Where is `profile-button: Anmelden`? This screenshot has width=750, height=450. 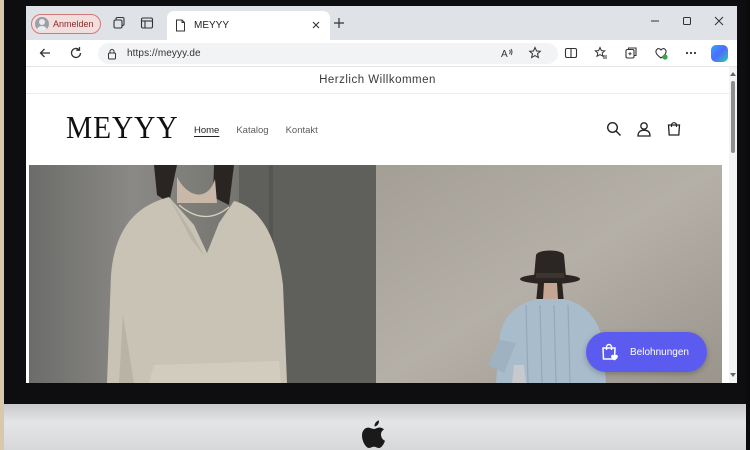
profile-button: Anmelden is located at coordinates (66, 24).